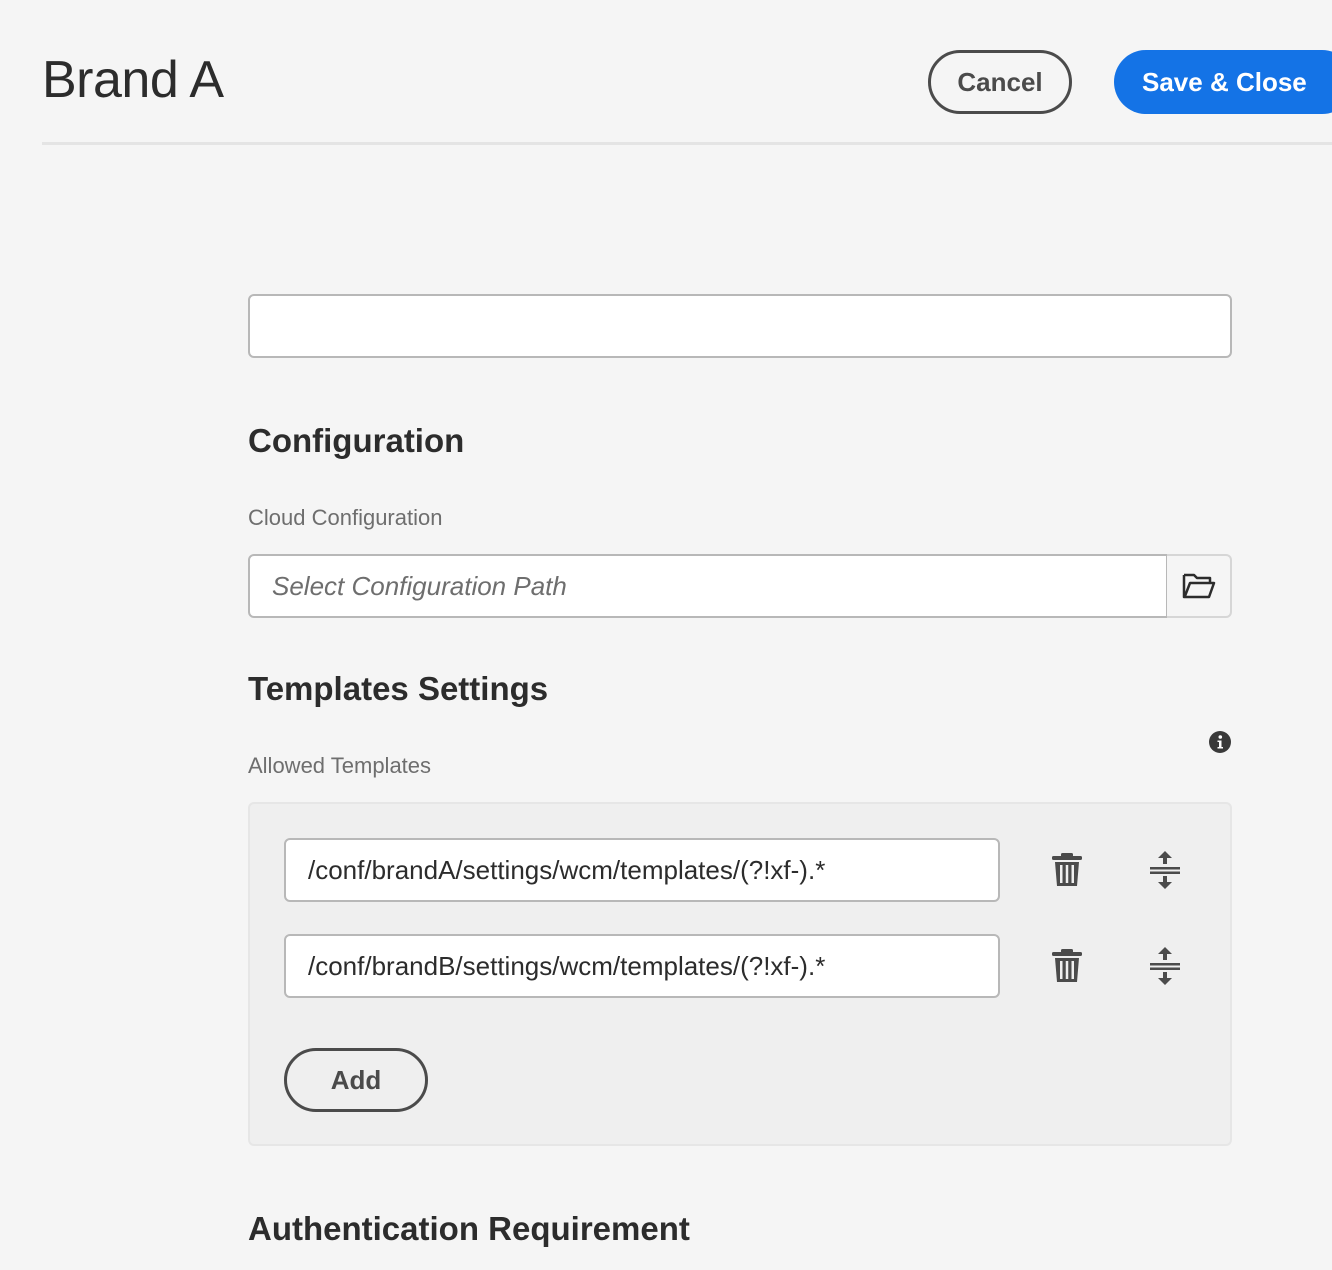 The height and width of the screenshot is (1270, 1332). What do you see at coordinates (1223, 82) in the screenshot?
I see `save-and-close-button: Save & Close` at bounding box center [1223, 82].